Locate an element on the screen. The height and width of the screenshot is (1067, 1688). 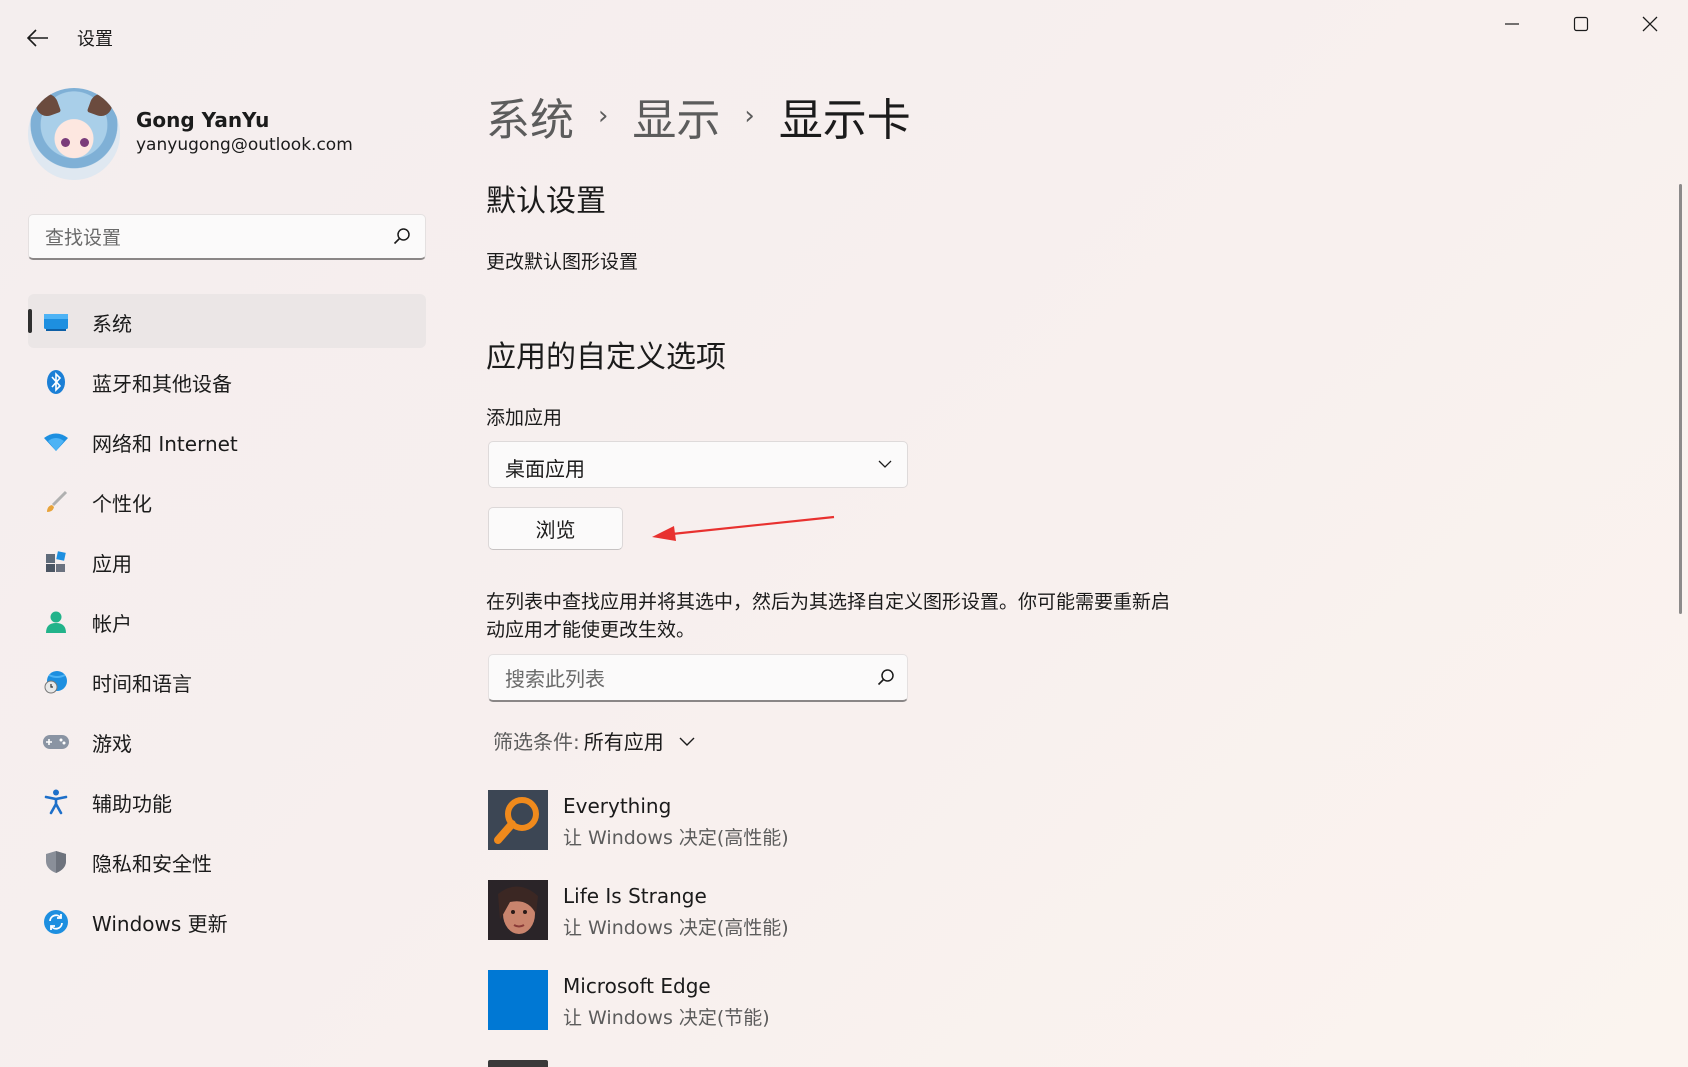
sidebar-item-privacy: 隐私和安全性 is located at coordinates (227, 861).